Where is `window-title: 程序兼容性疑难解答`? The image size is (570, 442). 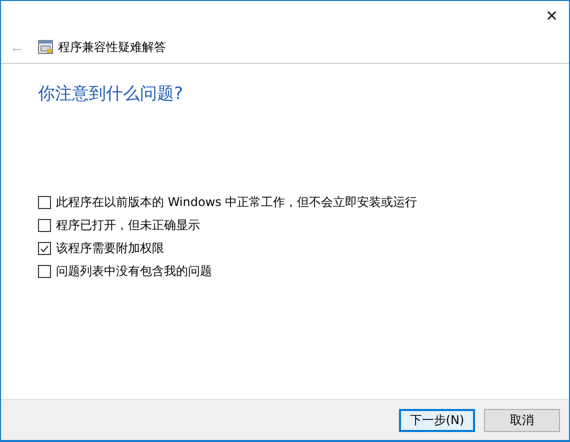 window-title: 程序兼容性疑难解答 is located at coordinates (112, 47).